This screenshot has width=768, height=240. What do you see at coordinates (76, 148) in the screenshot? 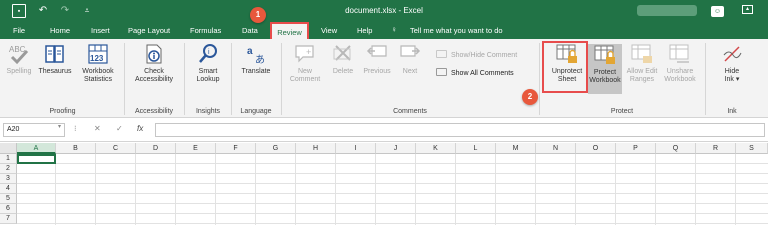
I see `column-header: B` at bounding box center [76, 148].